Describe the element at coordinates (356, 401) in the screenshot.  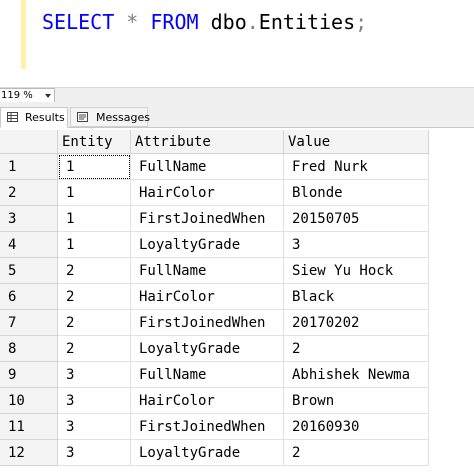
I see `cell-value: Brown` at that location.